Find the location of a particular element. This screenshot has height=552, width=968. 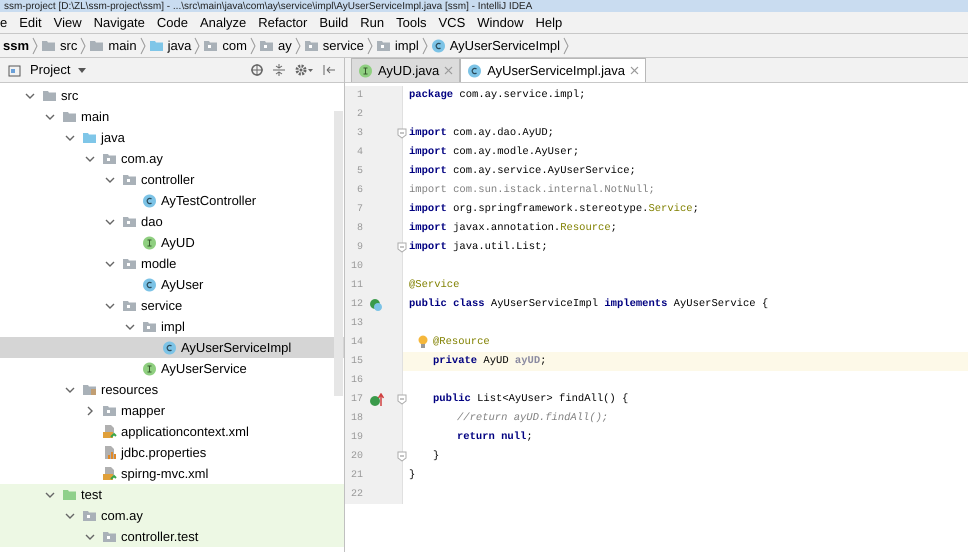

tree-item: test is located at coordinates (172, 494).